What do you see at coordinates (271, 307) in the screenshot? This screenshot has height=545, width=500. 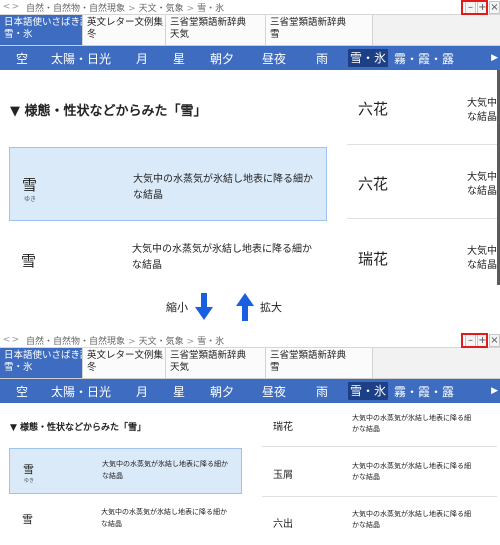 I see `enlarge-label: 拡大` at bounding box center [271, 307].